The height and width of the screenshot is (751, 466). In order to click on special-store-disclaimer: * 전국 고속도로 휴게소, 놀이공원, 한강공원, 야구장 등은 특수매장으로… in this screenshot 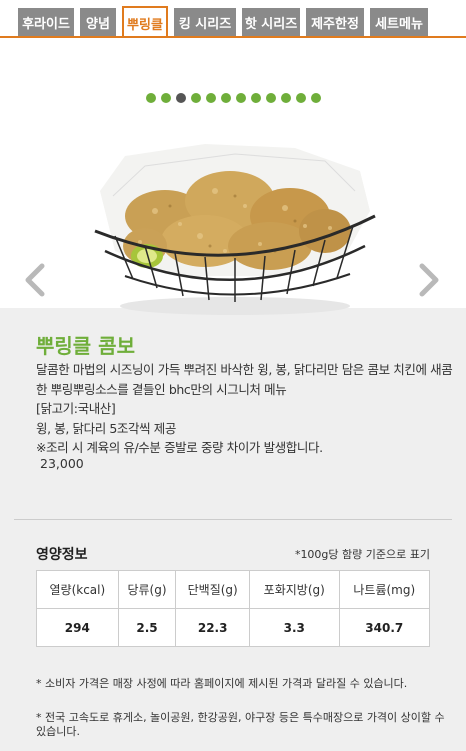, I will do `click(240, 724)`.